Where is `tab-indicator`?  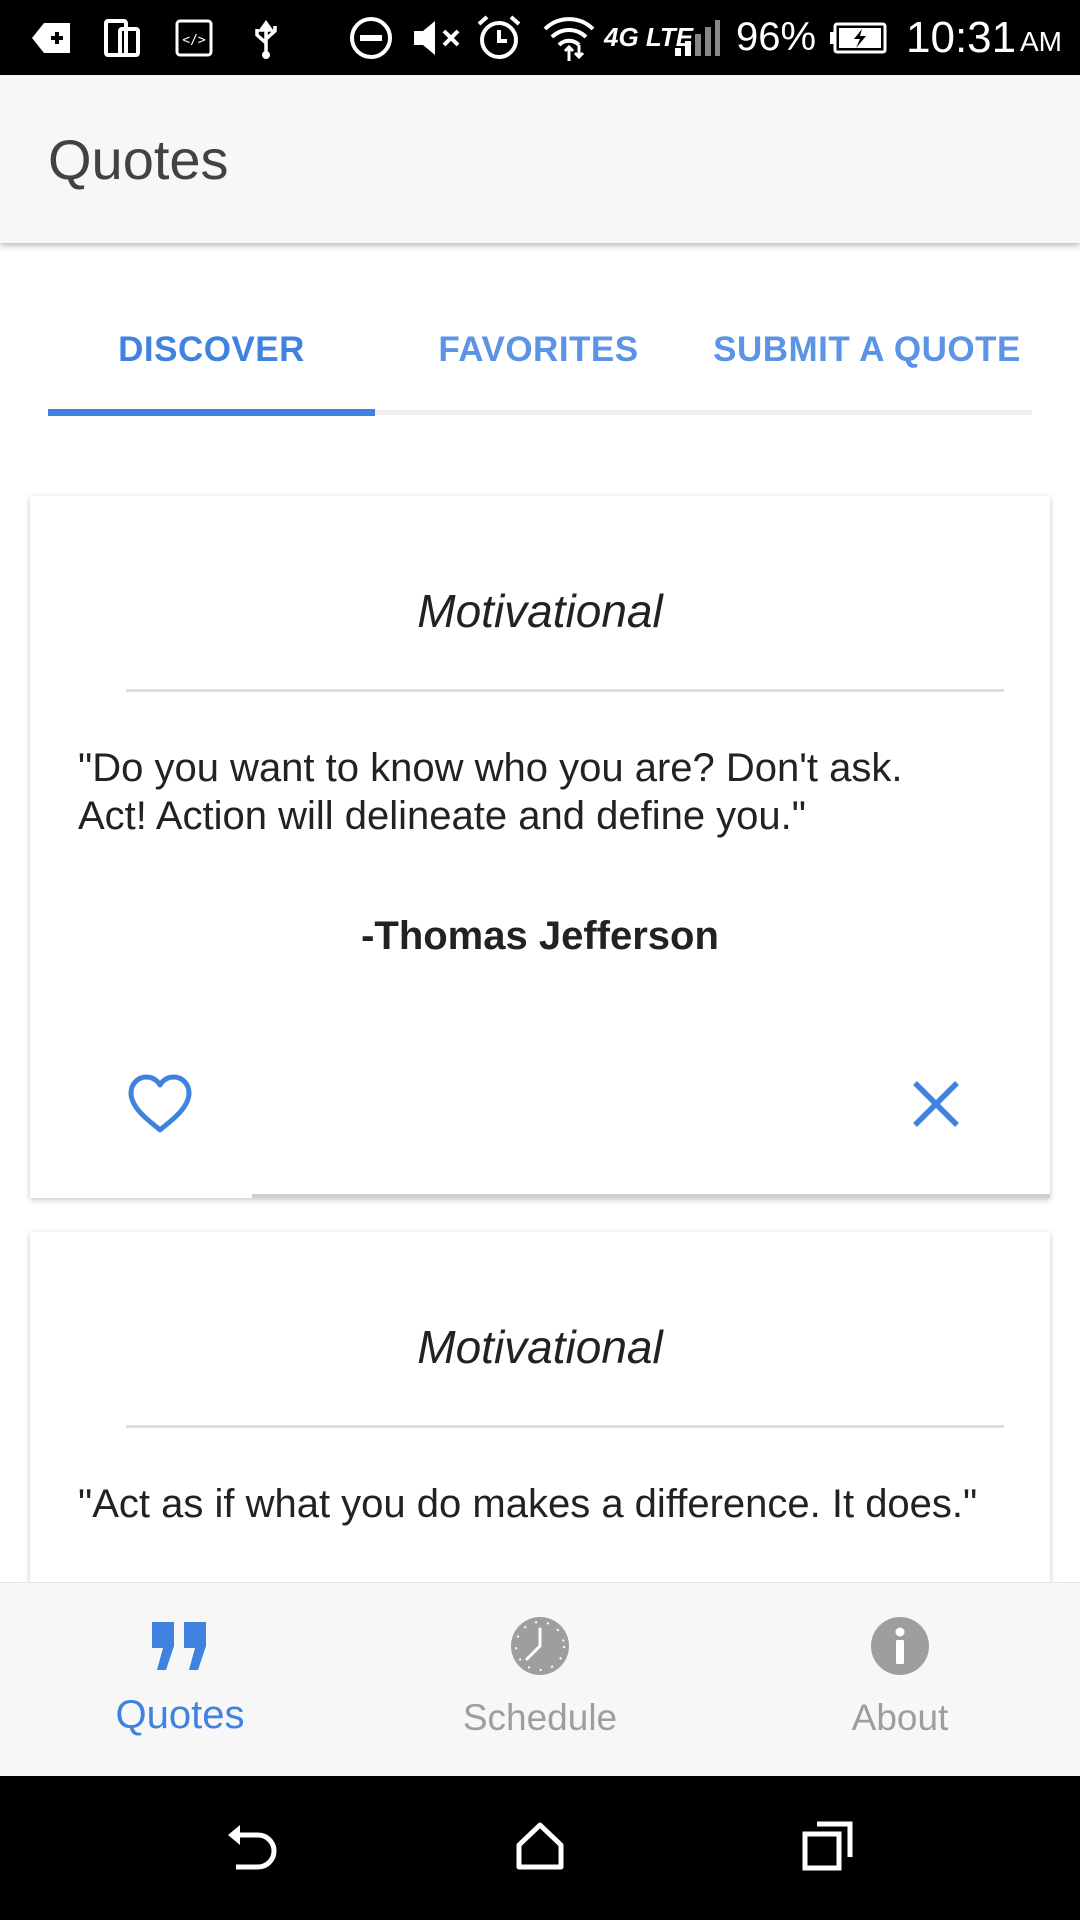 tab-indicator is located at coordinates (211, 412).